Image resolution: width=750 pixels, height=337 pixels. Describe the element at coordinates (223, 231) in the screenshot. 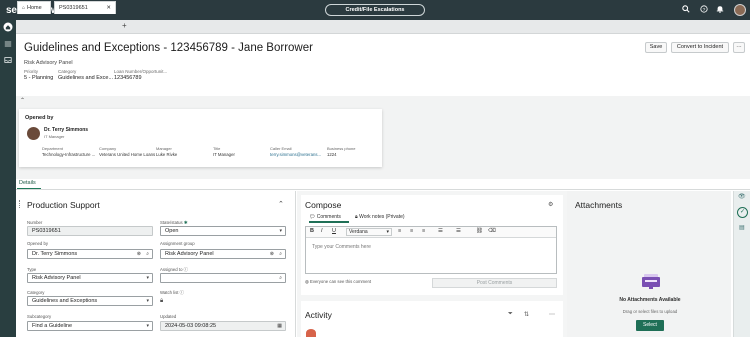

I see `state-select: Open ▾` at that location.